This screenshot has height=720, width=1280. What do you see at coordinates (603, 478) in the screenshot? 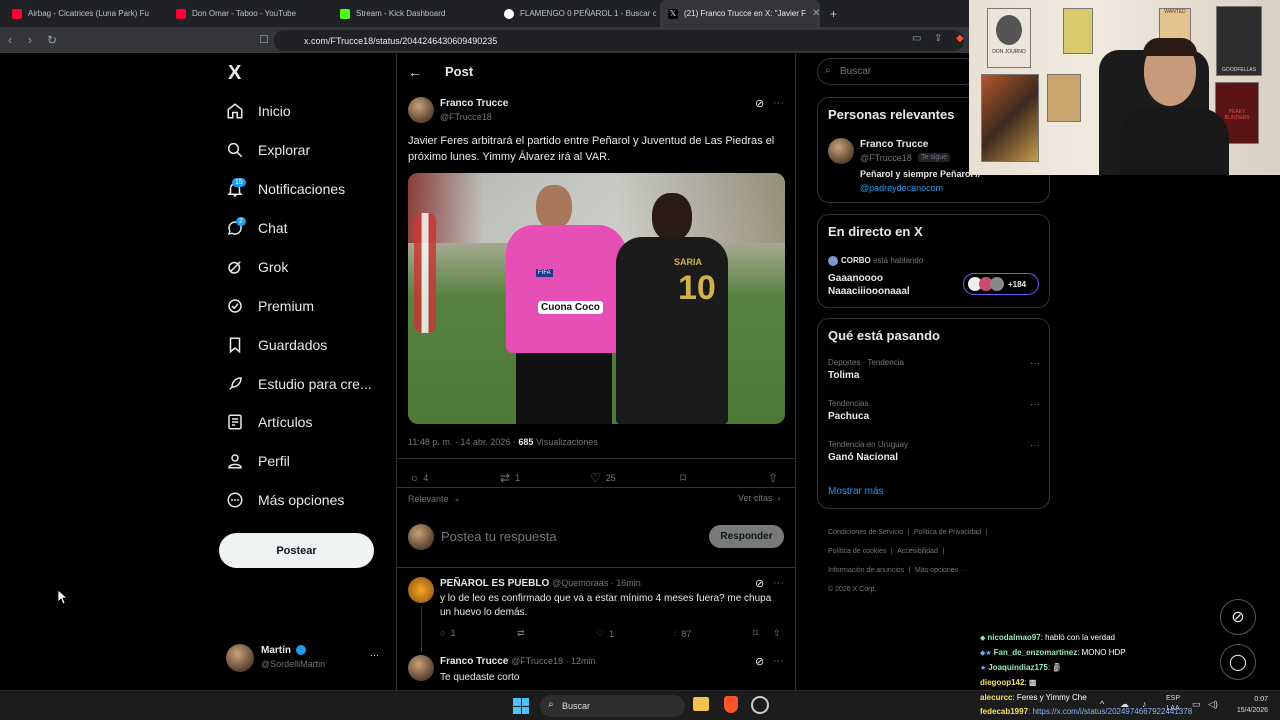
I see `like-button: ♡ 25` at bounding box center [603, 478].